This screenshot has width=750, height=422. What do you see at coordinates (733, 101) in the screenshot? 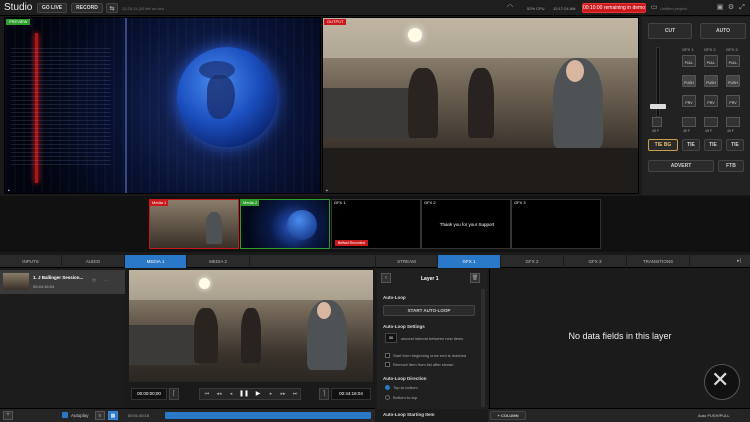
I see `gfx3-prv-button: PRV` at bounding box center [733, 101].